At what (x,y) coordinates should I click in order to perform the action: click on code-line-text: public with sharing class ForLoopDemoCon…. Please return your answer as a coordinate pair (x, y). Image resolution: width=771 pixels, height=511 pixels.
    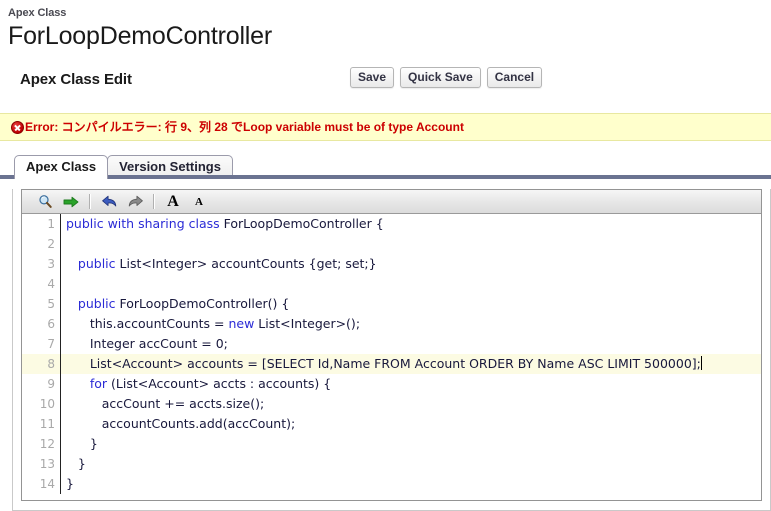
    Looking at the image, I should click on (410, 224).